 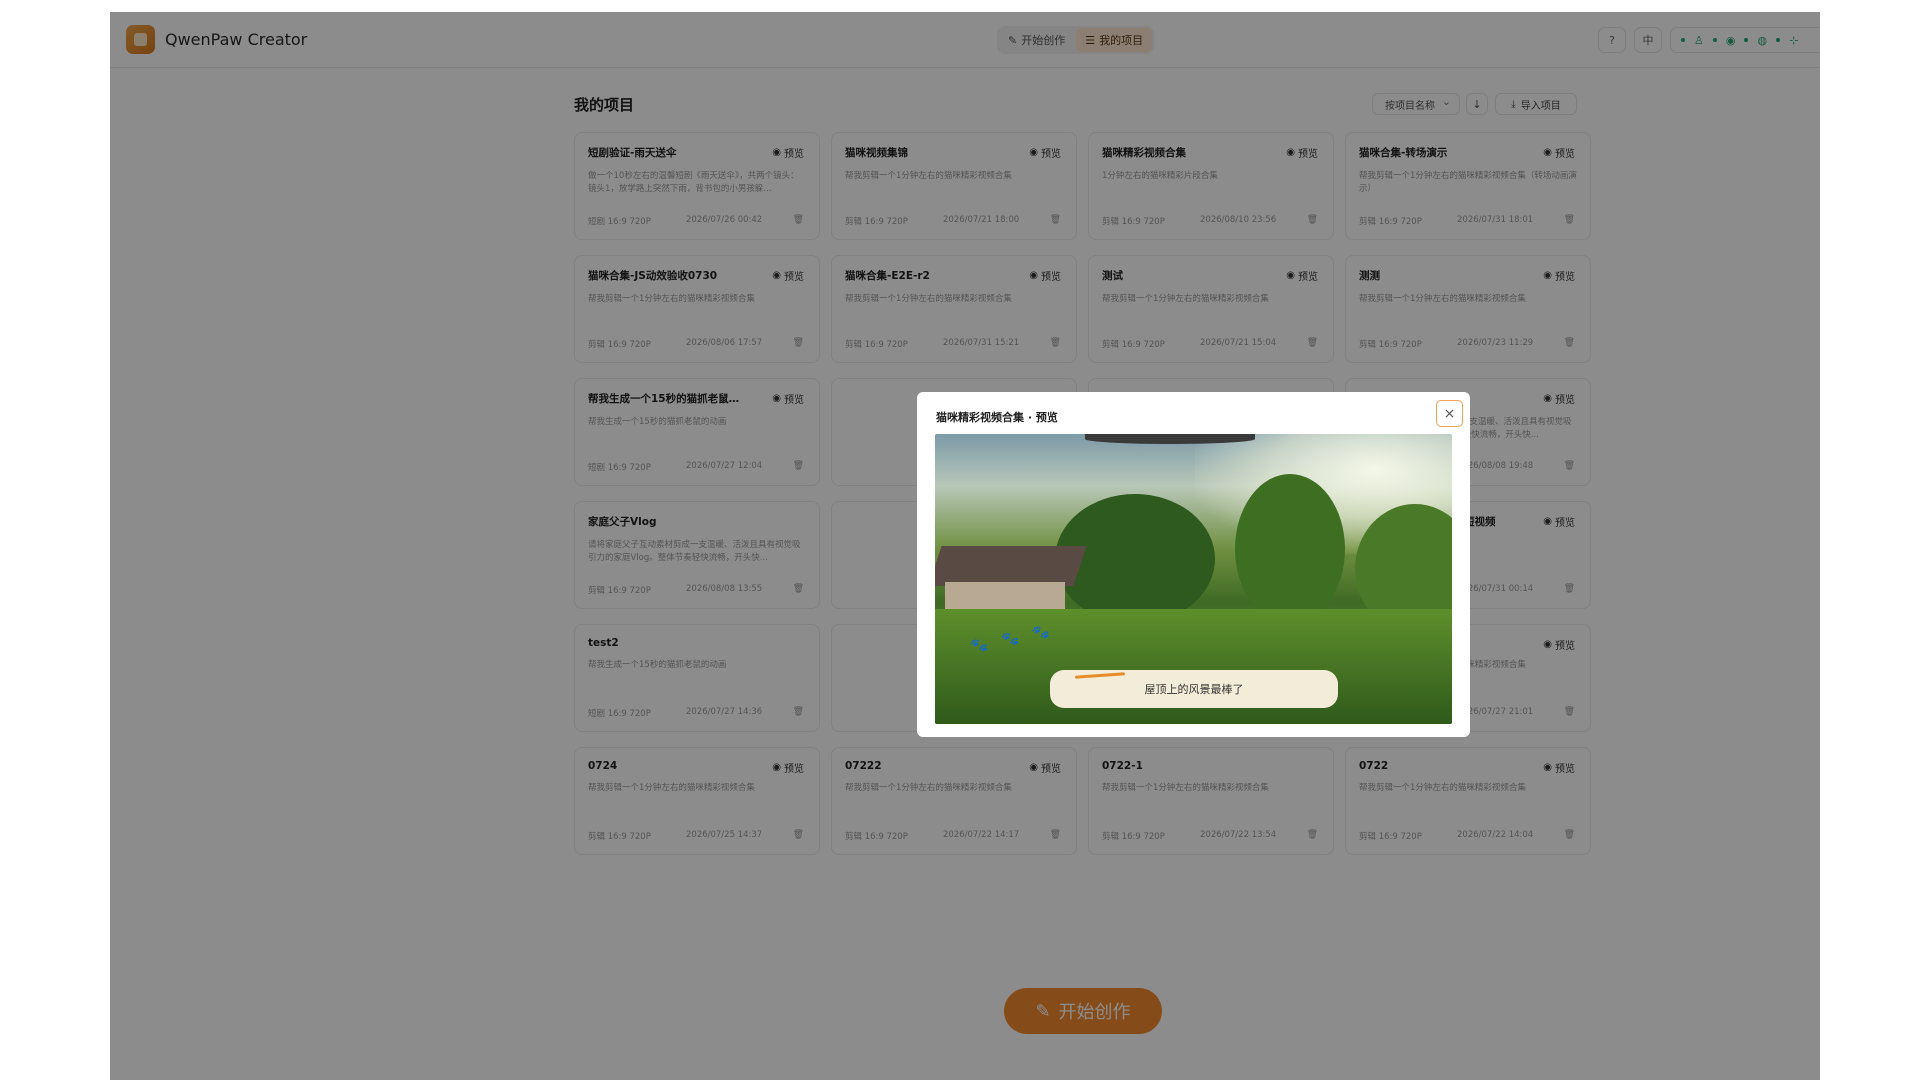 What do you see at coordinates (997, 417) in the screenshot?
I see `modal-title: 猫咪精彩视频合集 · 预览` at bounding box center [997, 417].